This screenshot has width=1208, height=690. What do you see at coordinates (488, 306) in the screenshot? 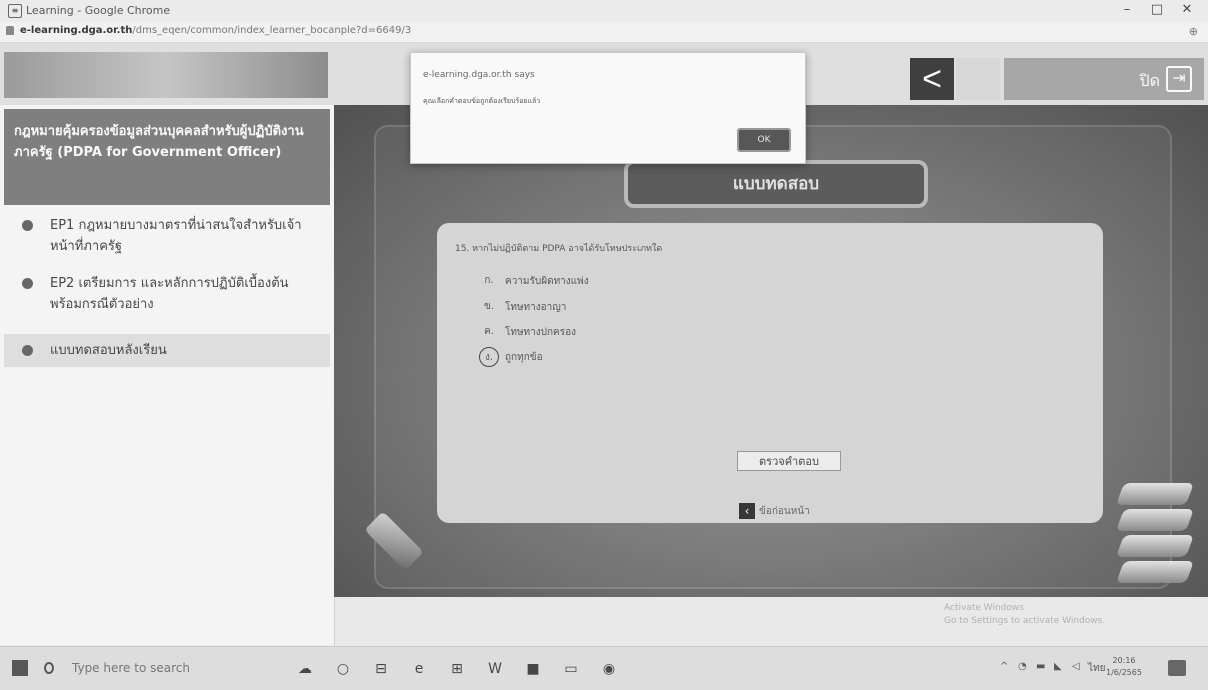
I see `option-key: ข.` at bounding box center [488, 306].